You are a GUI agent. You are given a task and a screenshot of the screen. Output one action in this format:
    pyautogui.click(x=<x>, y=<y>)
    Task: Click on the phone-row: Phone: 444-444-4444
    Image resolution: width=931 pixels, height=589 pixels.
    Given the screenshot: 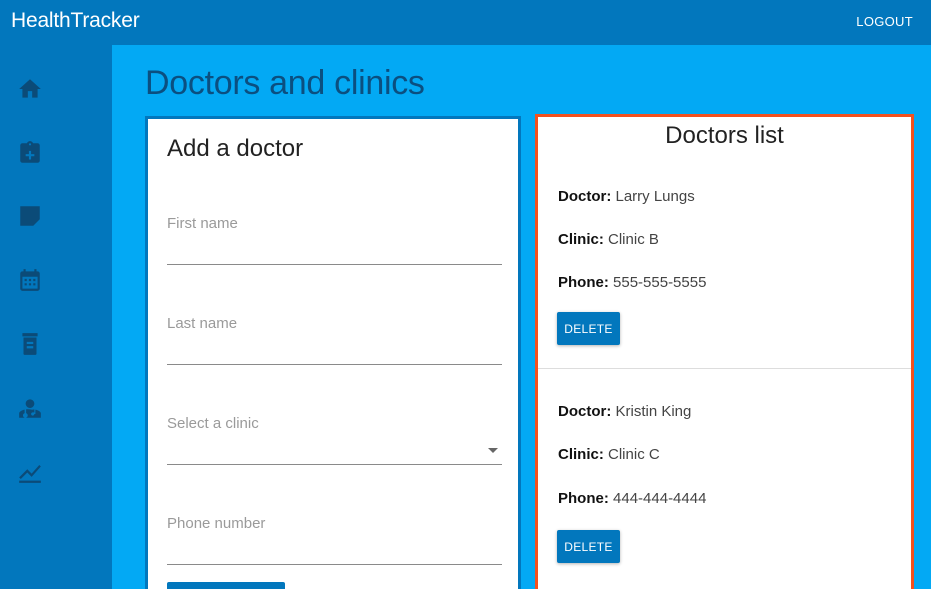 What is the action you would take?
    pyautogui.click(x=632, y=498)
    